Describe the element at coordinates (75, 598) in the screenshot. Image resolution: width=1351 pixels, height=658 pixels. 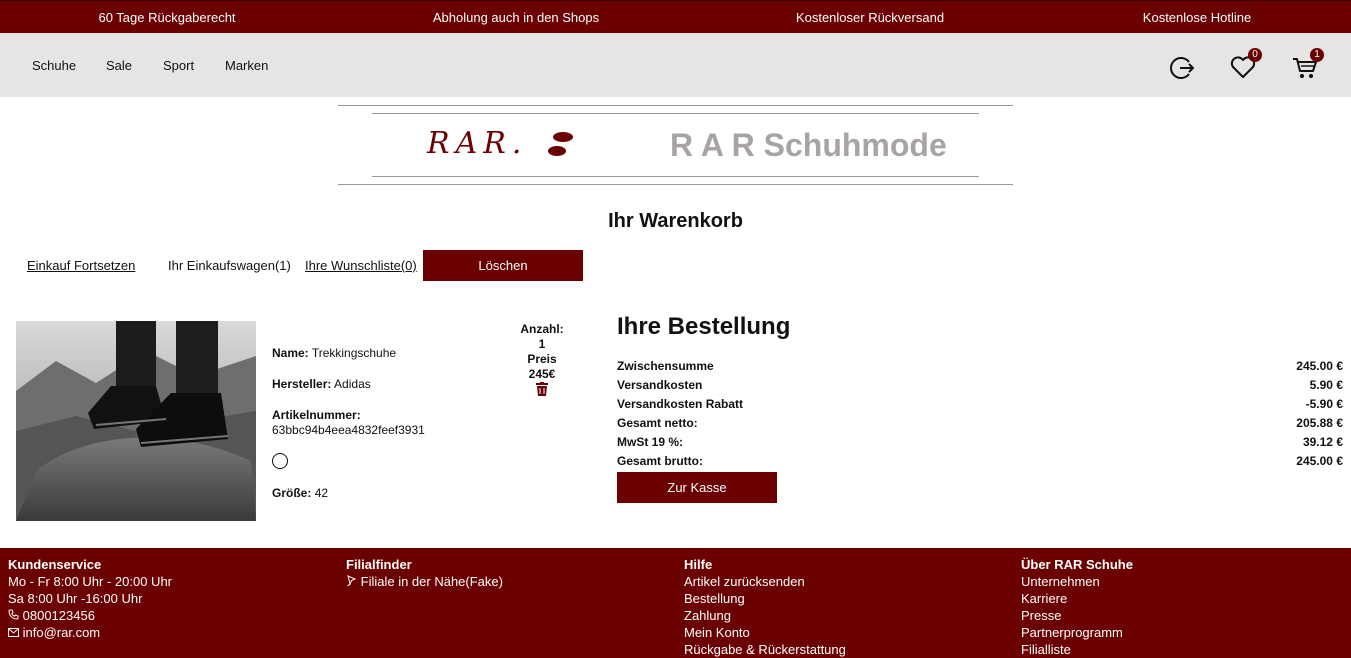
I see `service-hours-saturday: Sa 8:00 Uhr -16:00 Uhr` at that location.